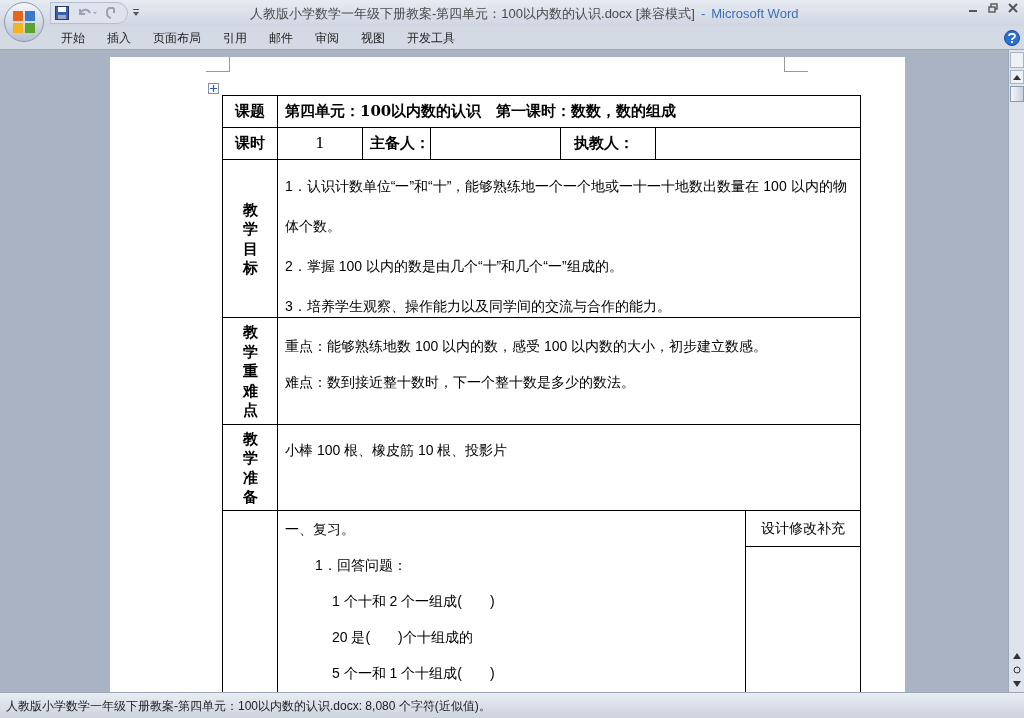 The height and width of the screenshot is (718, 1024). I want to click on restore-icon, so click(993, 8).